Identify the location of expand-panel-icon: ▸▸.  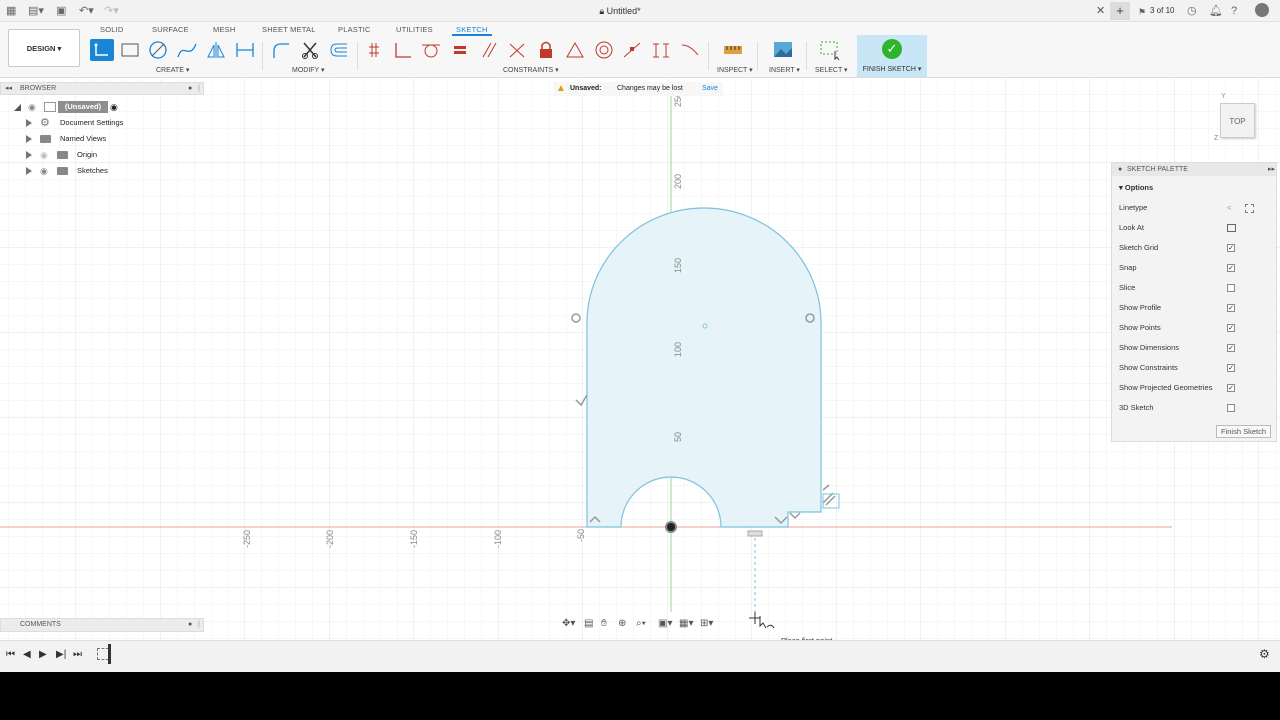
(1271, 169).